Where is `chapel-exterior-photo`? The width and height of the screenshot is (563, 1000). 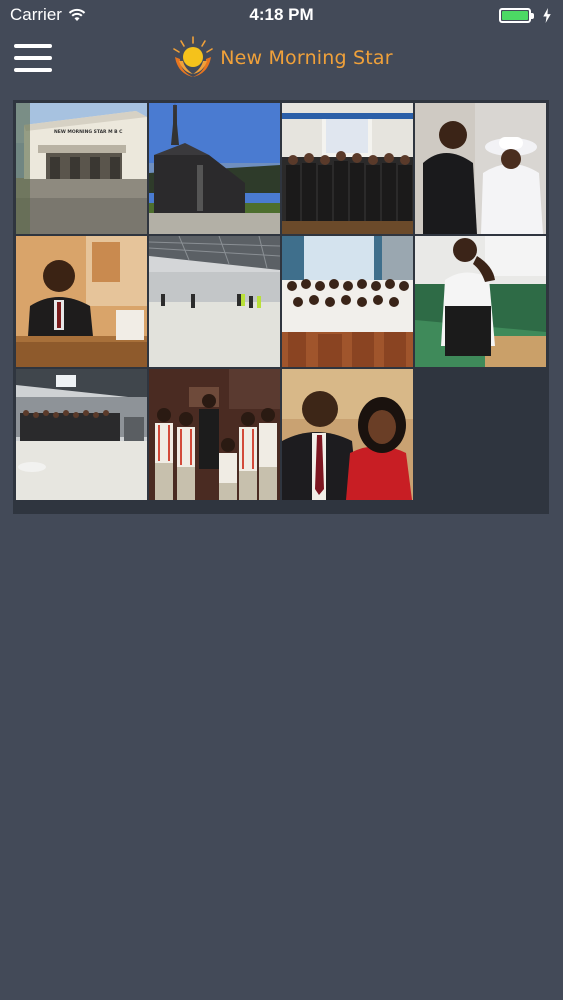 chapel-exterior-photo is located at coordinates (214, 168).